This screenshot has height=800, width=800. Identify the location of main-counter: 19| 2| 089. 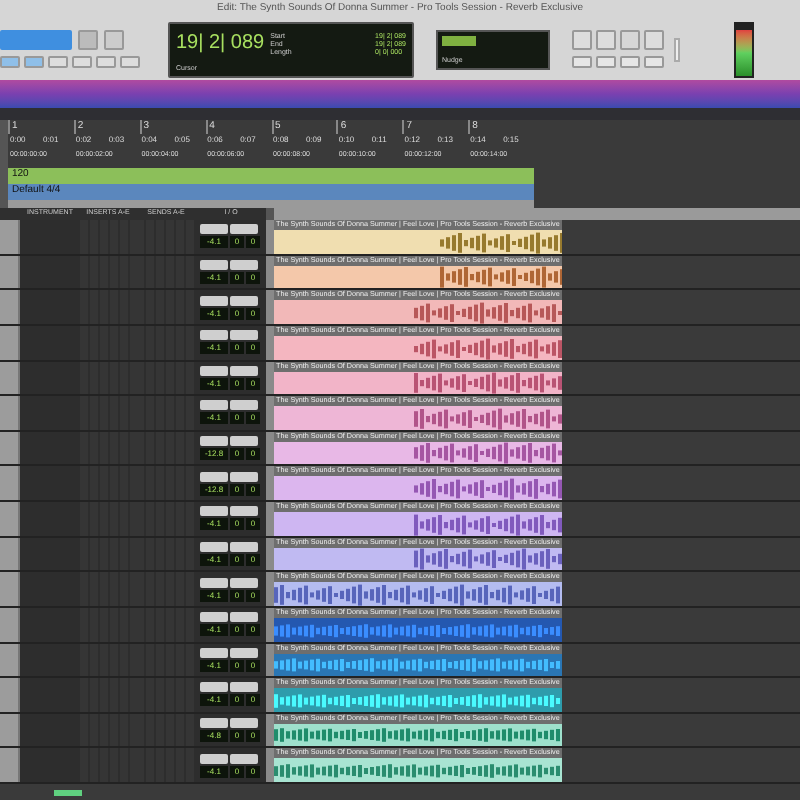
(220, 44).